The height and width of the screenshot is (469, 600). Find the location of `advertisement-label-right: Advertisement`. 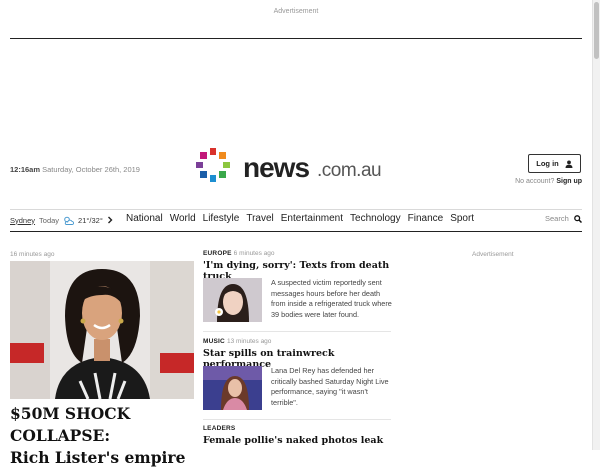

advertisement-label-right: Advertisement is located at coordinates (493, 254).